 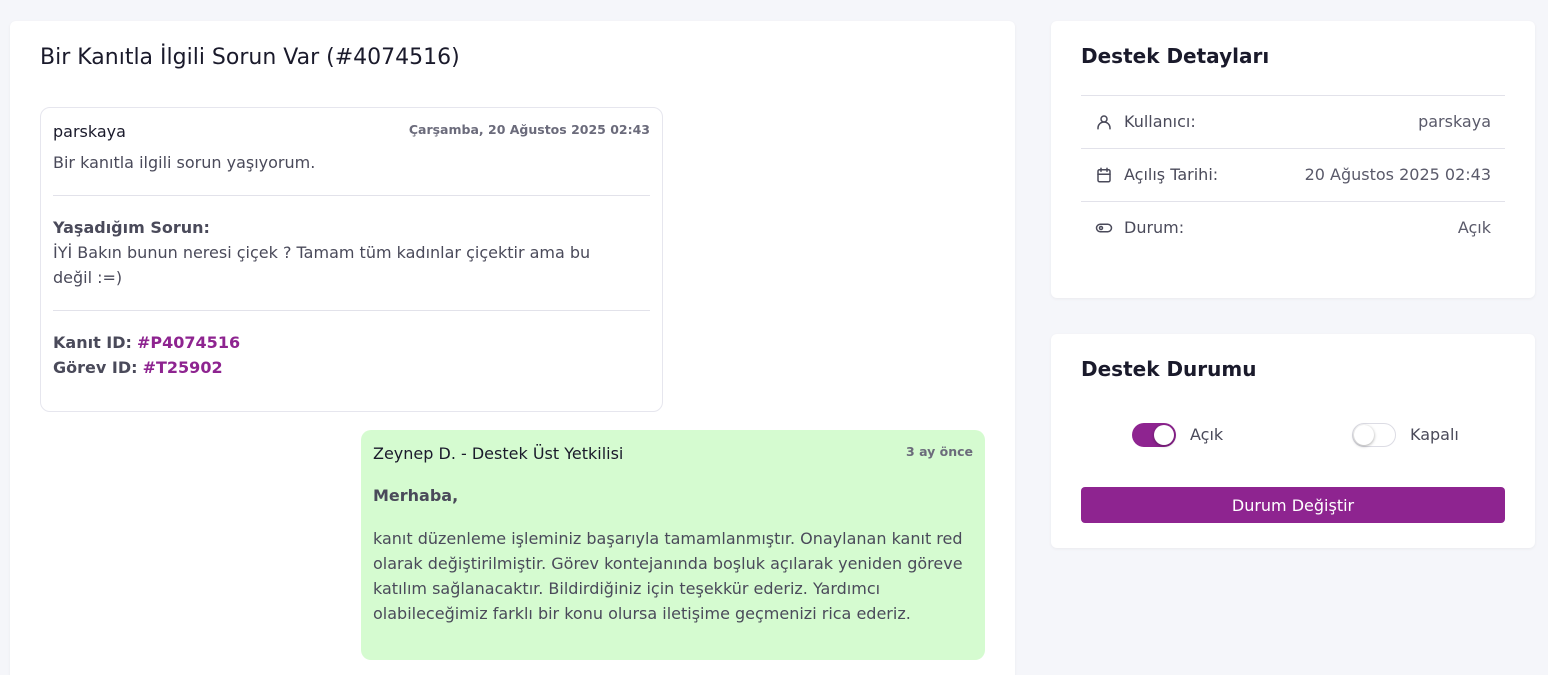 What do you see at coordinates (1104, 122) in the screenshot?
I see `user-icon` at bounding box center [1104, 122].